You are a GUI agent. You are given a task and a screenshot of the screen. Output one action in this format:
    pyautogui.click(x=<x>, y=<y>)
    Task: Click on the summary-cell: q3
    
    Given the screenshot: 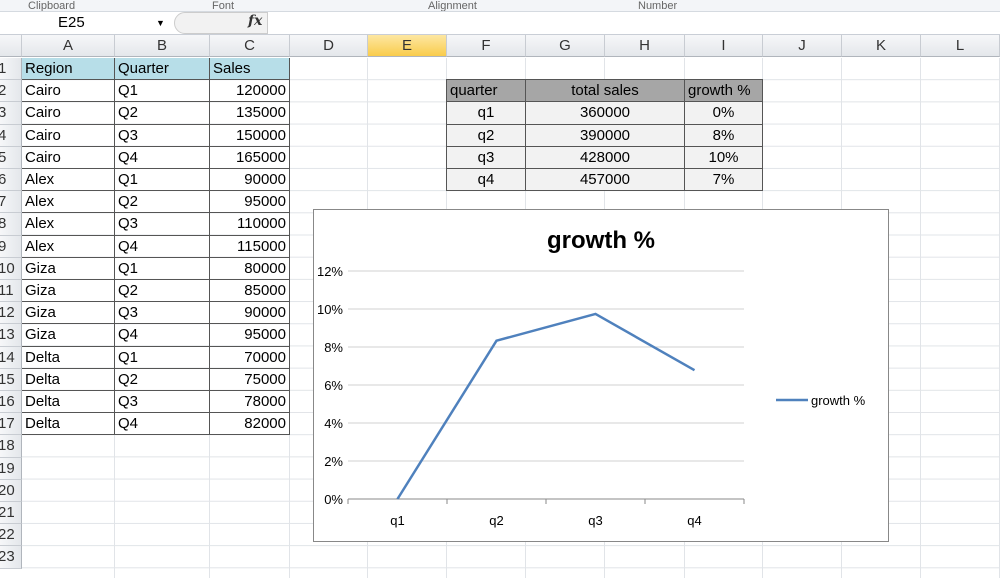 What is the action you would take?
    pyautogui.click(x=486, y=158)
    